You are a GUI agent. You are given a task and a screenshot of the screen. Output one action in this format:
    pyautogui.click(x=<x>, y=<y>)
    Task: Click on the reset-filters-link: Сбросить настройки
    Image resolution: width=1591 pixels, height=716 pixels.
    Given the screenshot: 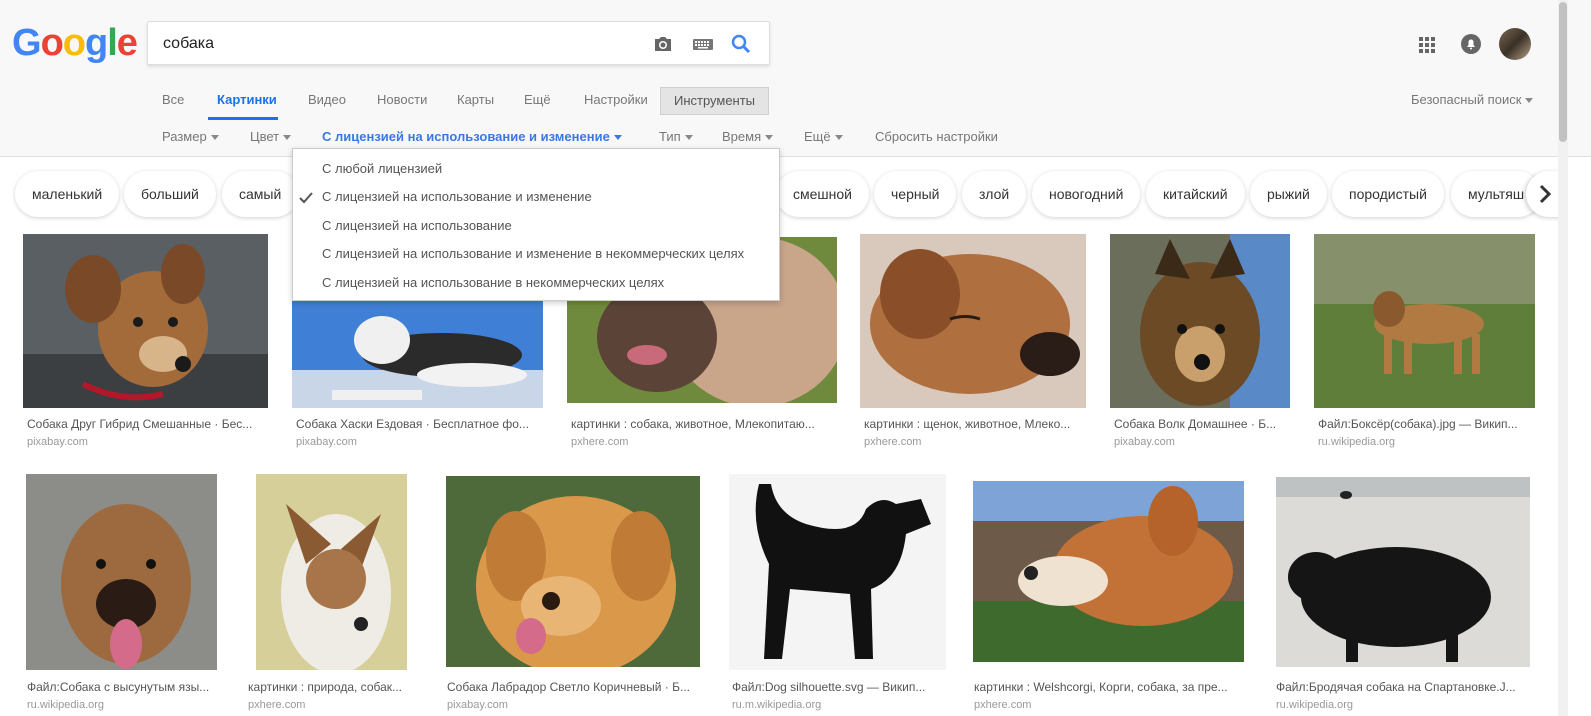 What is the action you would take?
    pyautogui.click(x=936, y=136)
    